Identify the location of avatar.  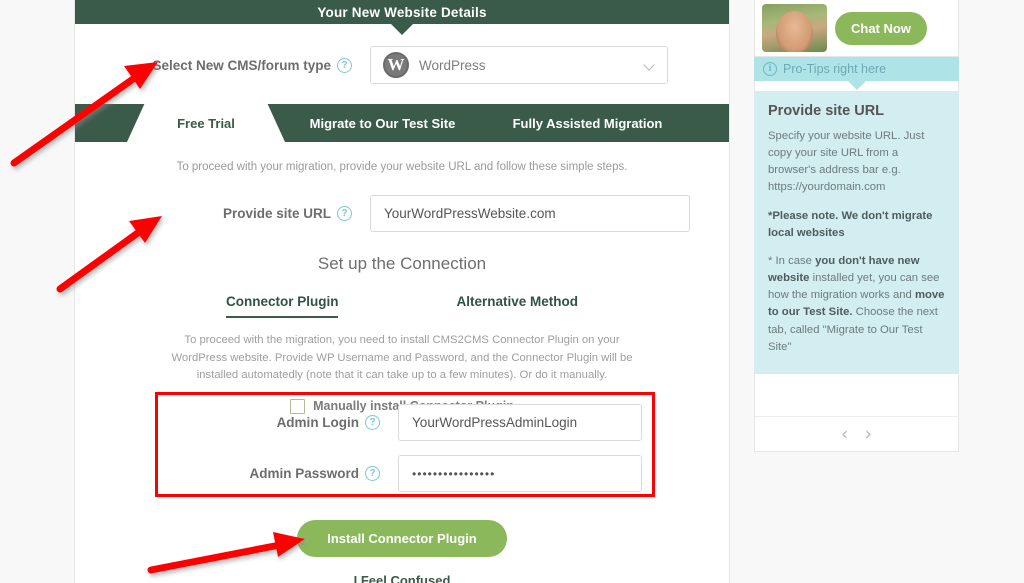
(794, 28).